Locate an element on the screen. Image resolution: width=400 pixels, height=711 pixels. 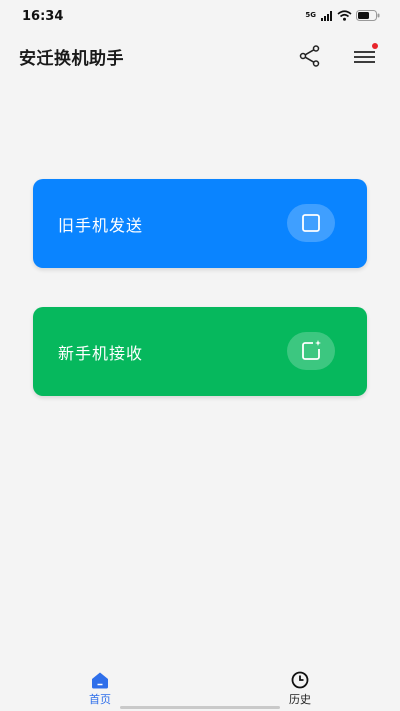
old-phone-send-button: 旧手机发送 is located at coordinates (200, 223).